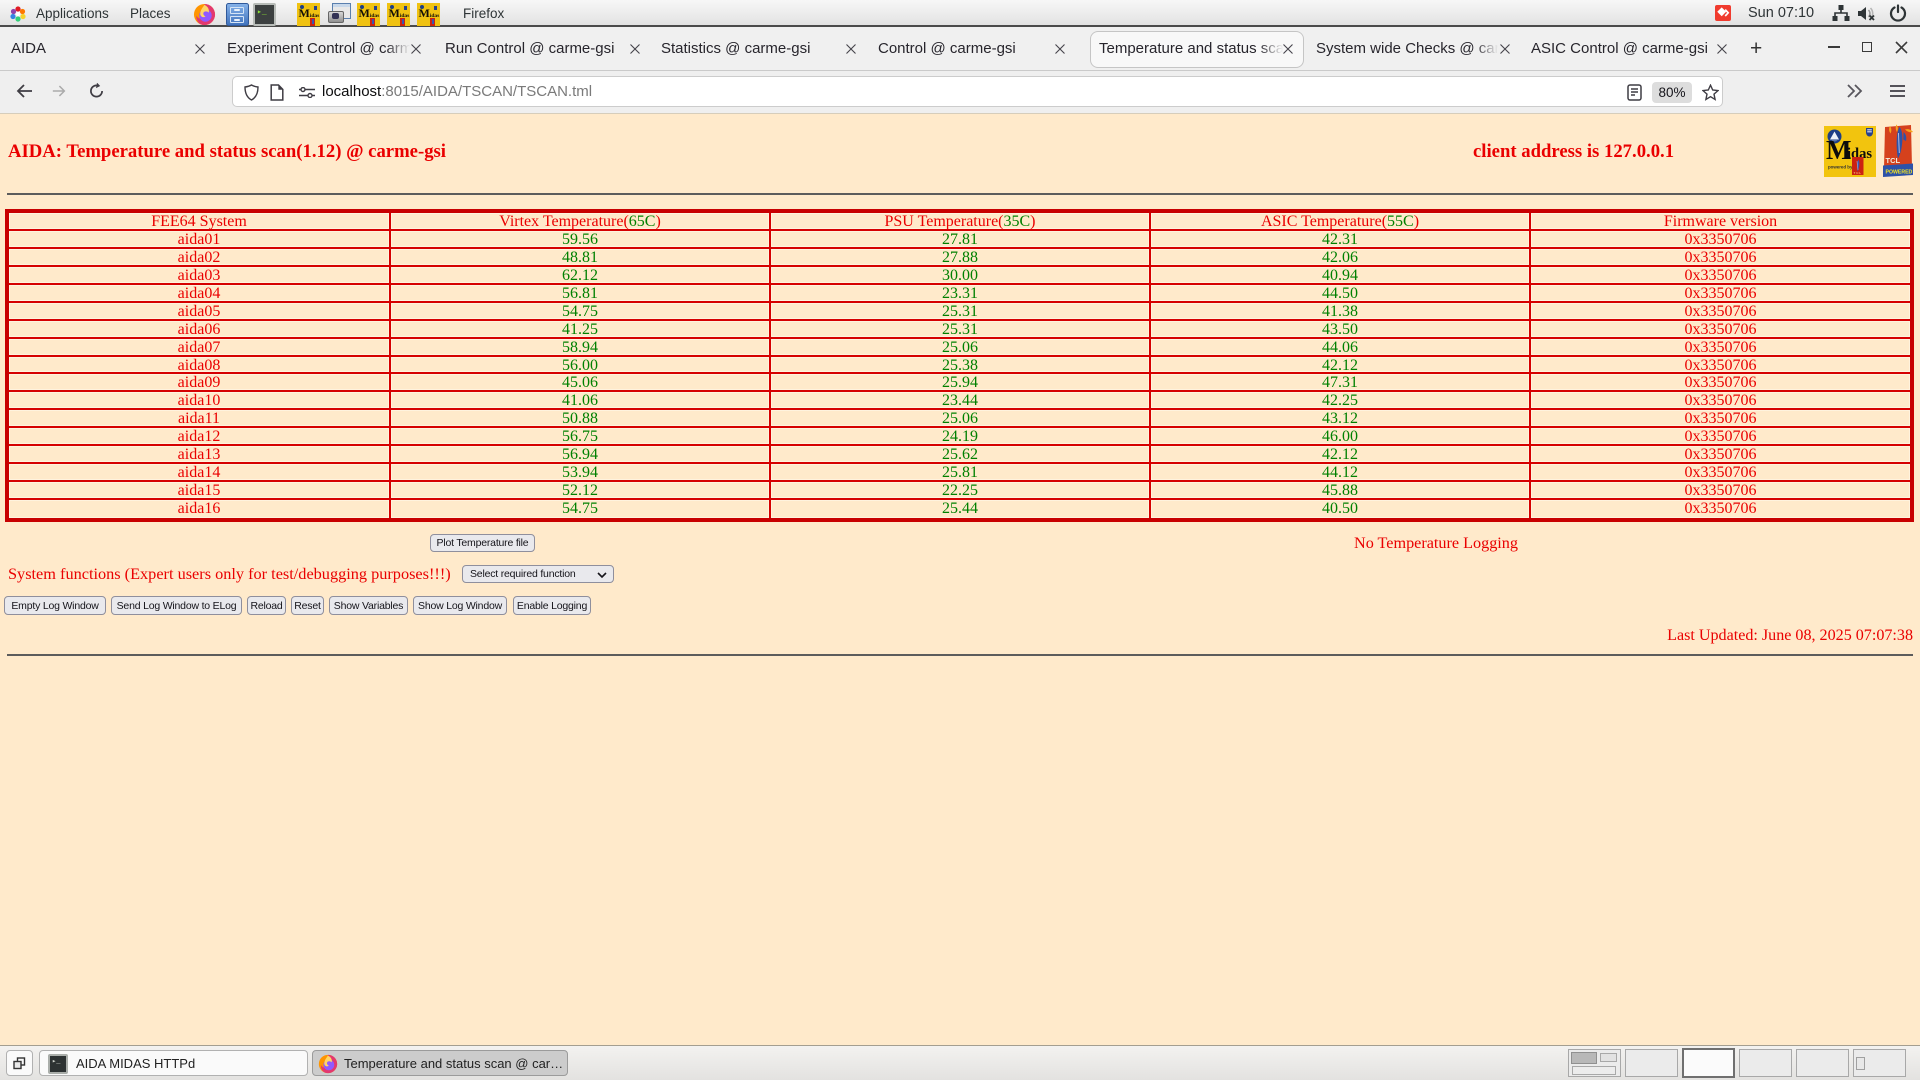 This screenshot has width=1920, height=1080. What do you see at coordinates (1858, 173) in the screenshot?
I see `svg-text: T C L` at bounding box center [1858, 173].